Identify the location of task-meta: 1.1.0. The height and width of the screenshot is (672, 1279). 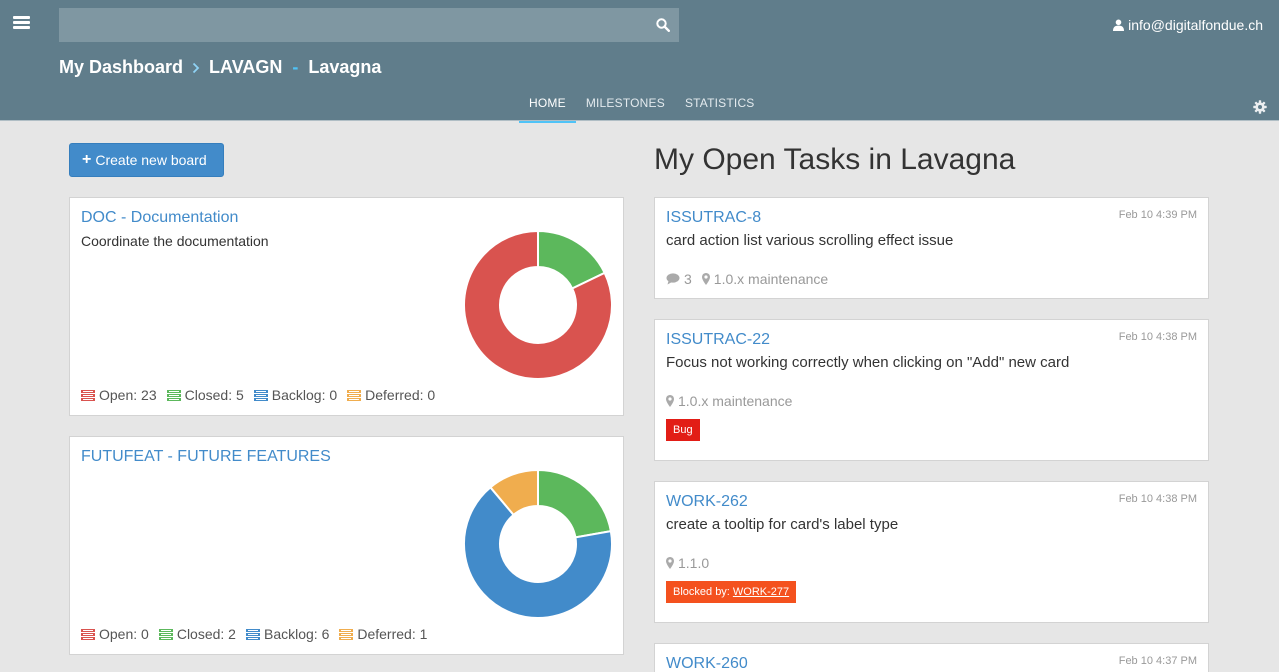
(687, 563).